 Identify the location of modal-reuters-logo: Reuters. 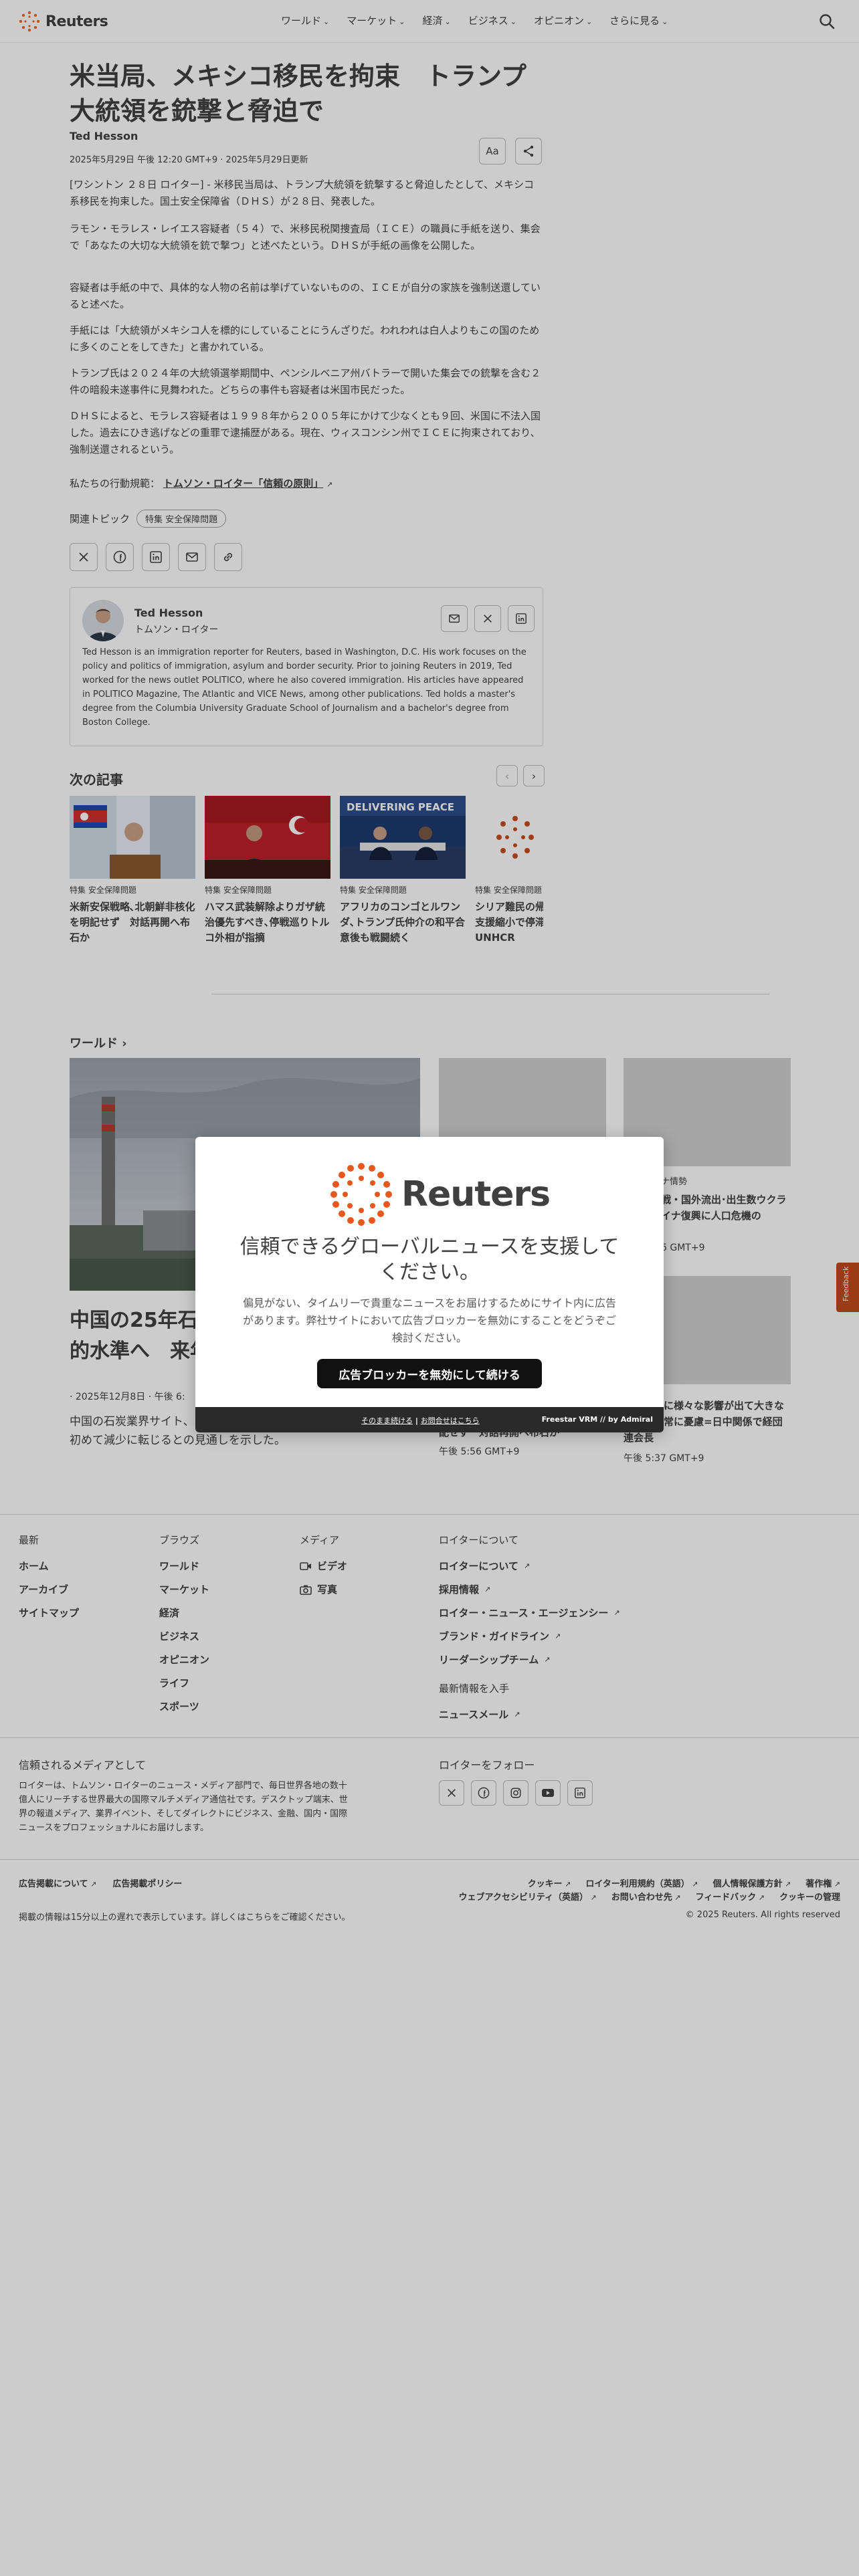
(440, 1194).